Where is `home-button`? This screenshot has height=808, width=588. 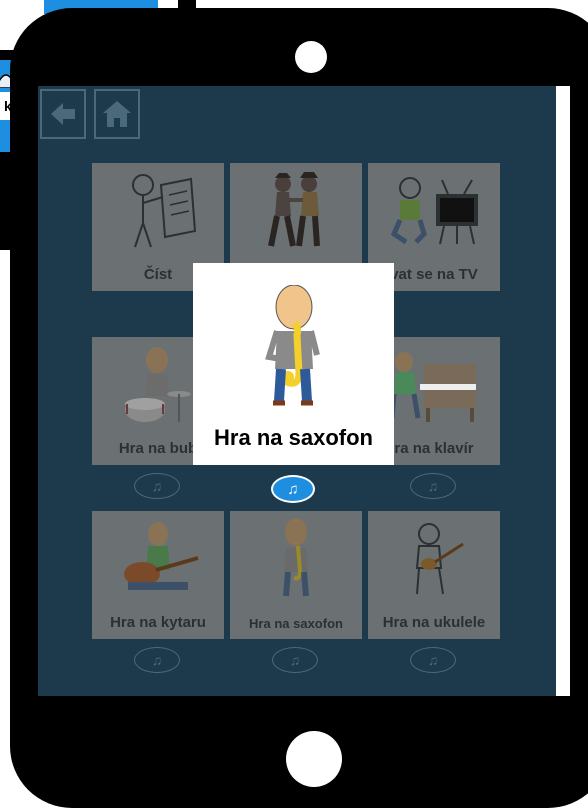 home-button is located at coordinates (117, 114).